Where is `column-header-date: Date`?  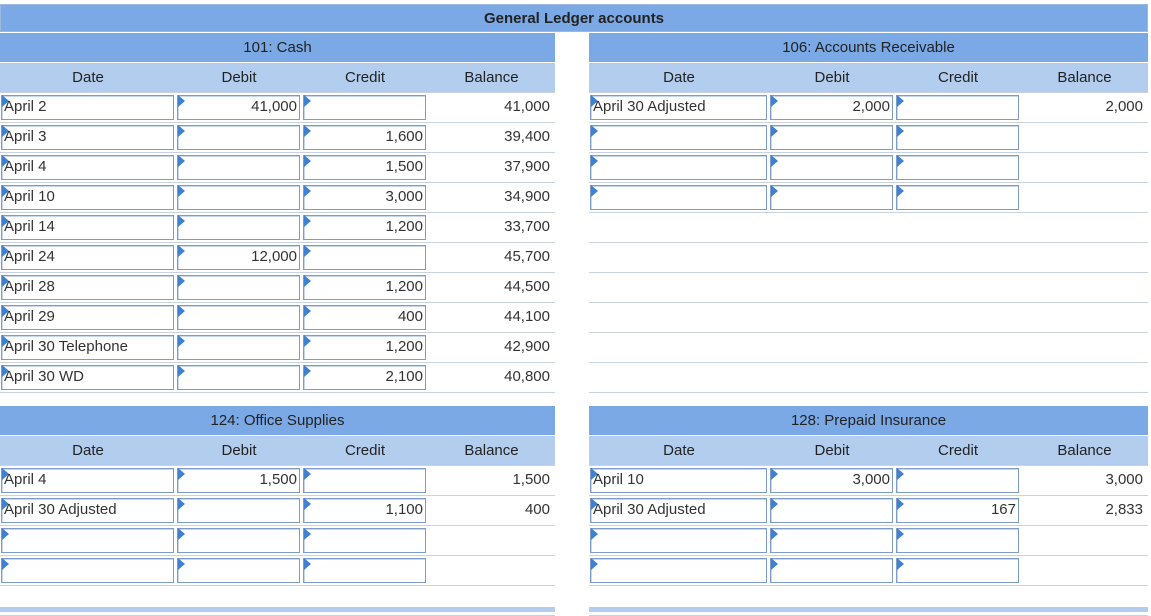 column-header-date: Date is located at coordinates (679, 77).